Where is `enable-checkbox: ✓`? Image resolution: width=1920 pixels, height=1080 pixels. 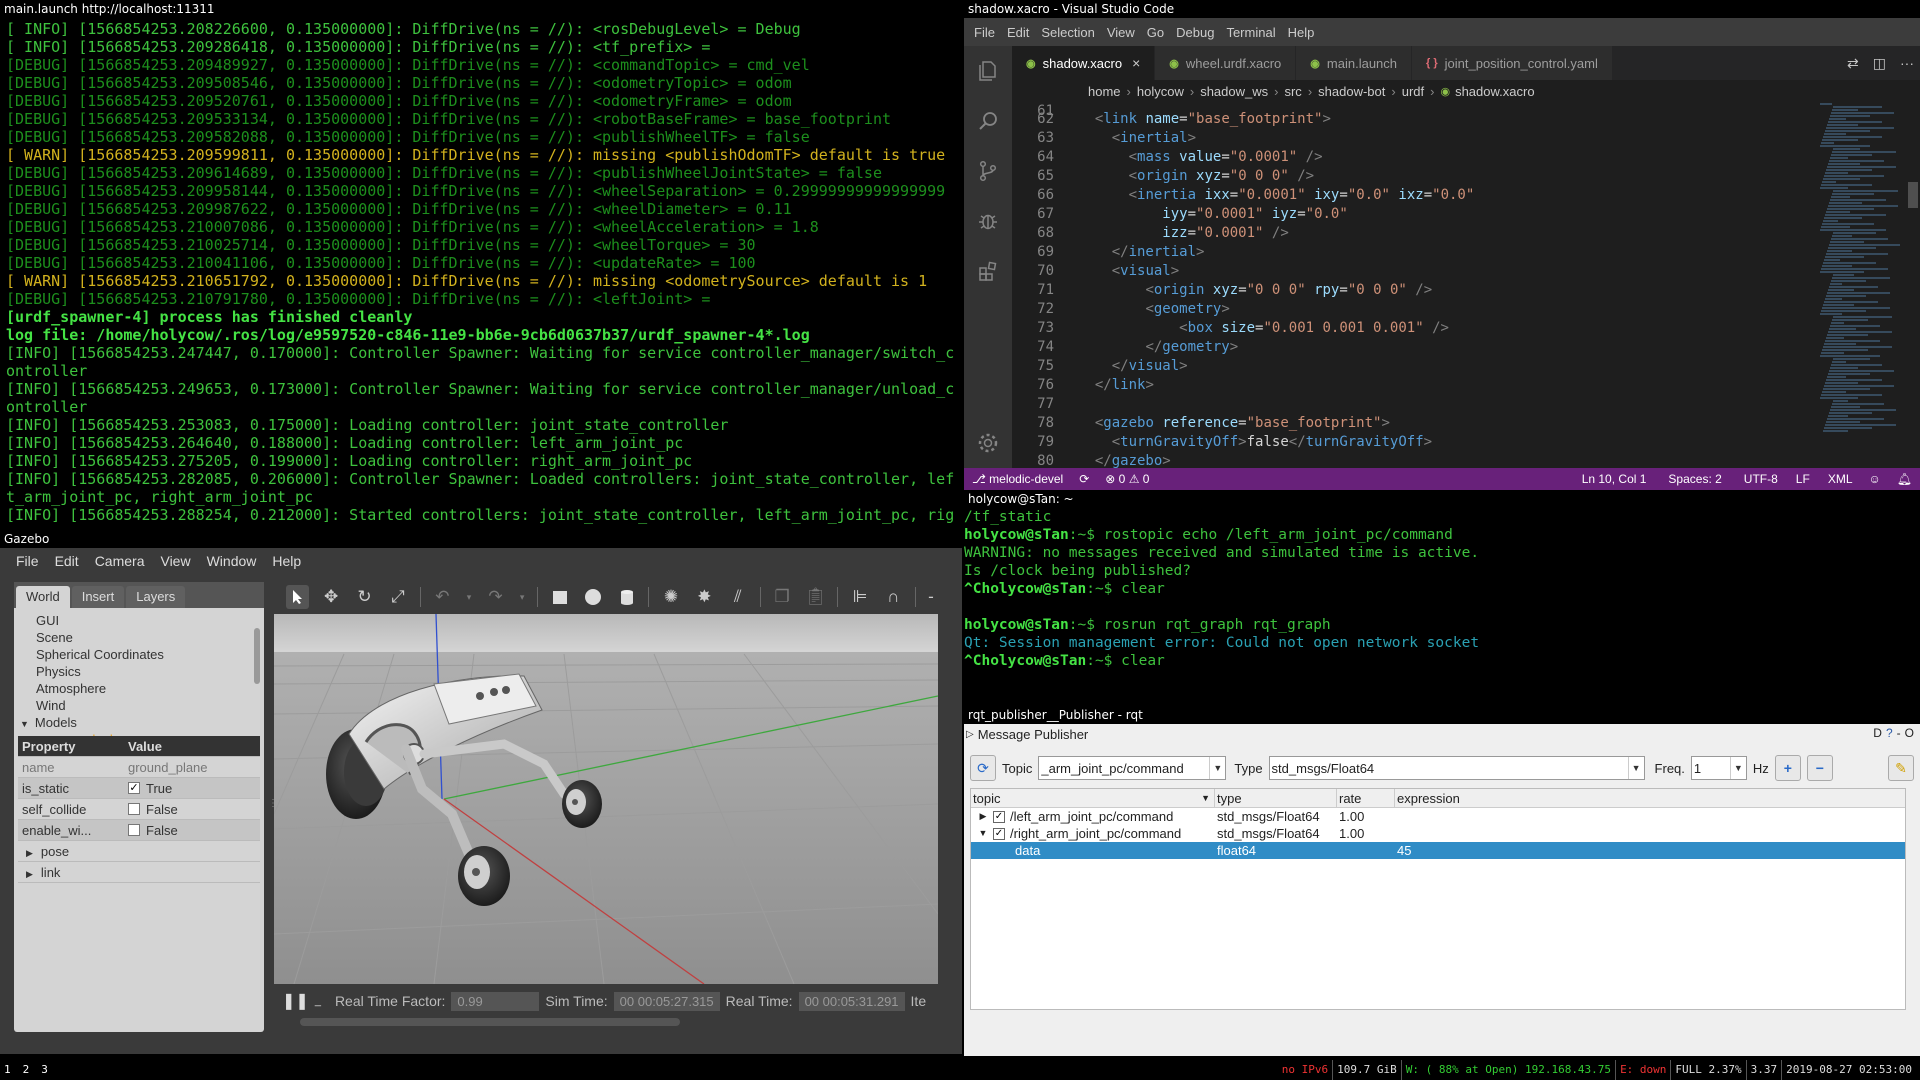 enable-checkbox: ✓ is located at coordinates (999, 816).